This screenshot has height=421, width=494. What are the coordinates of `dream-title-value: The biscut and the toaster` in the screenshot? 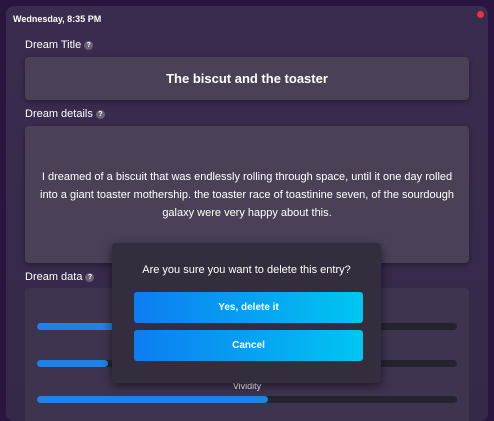 It's located at (247, 78).